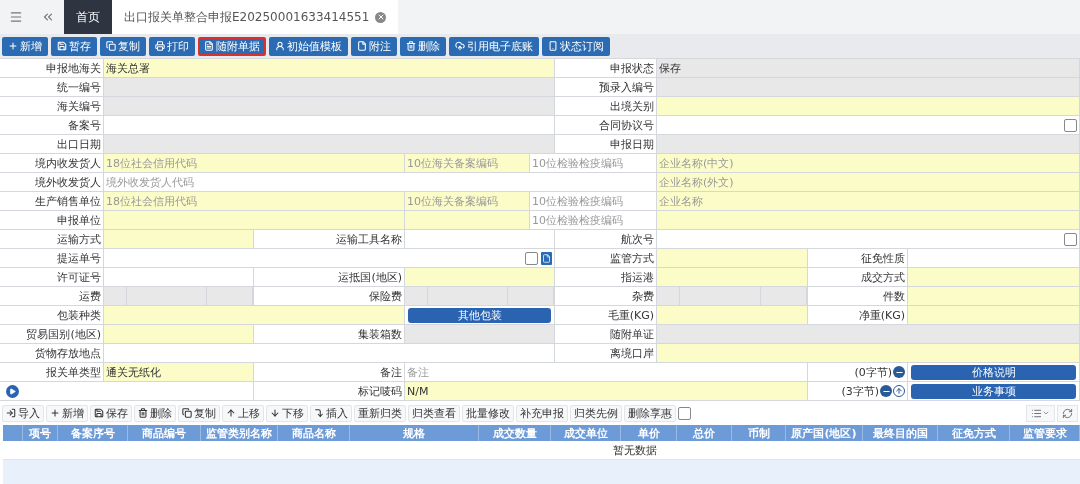 The width and height of the screenshot is (1080, 484). I want to click on field-label: 保险费, so click(385, 296).